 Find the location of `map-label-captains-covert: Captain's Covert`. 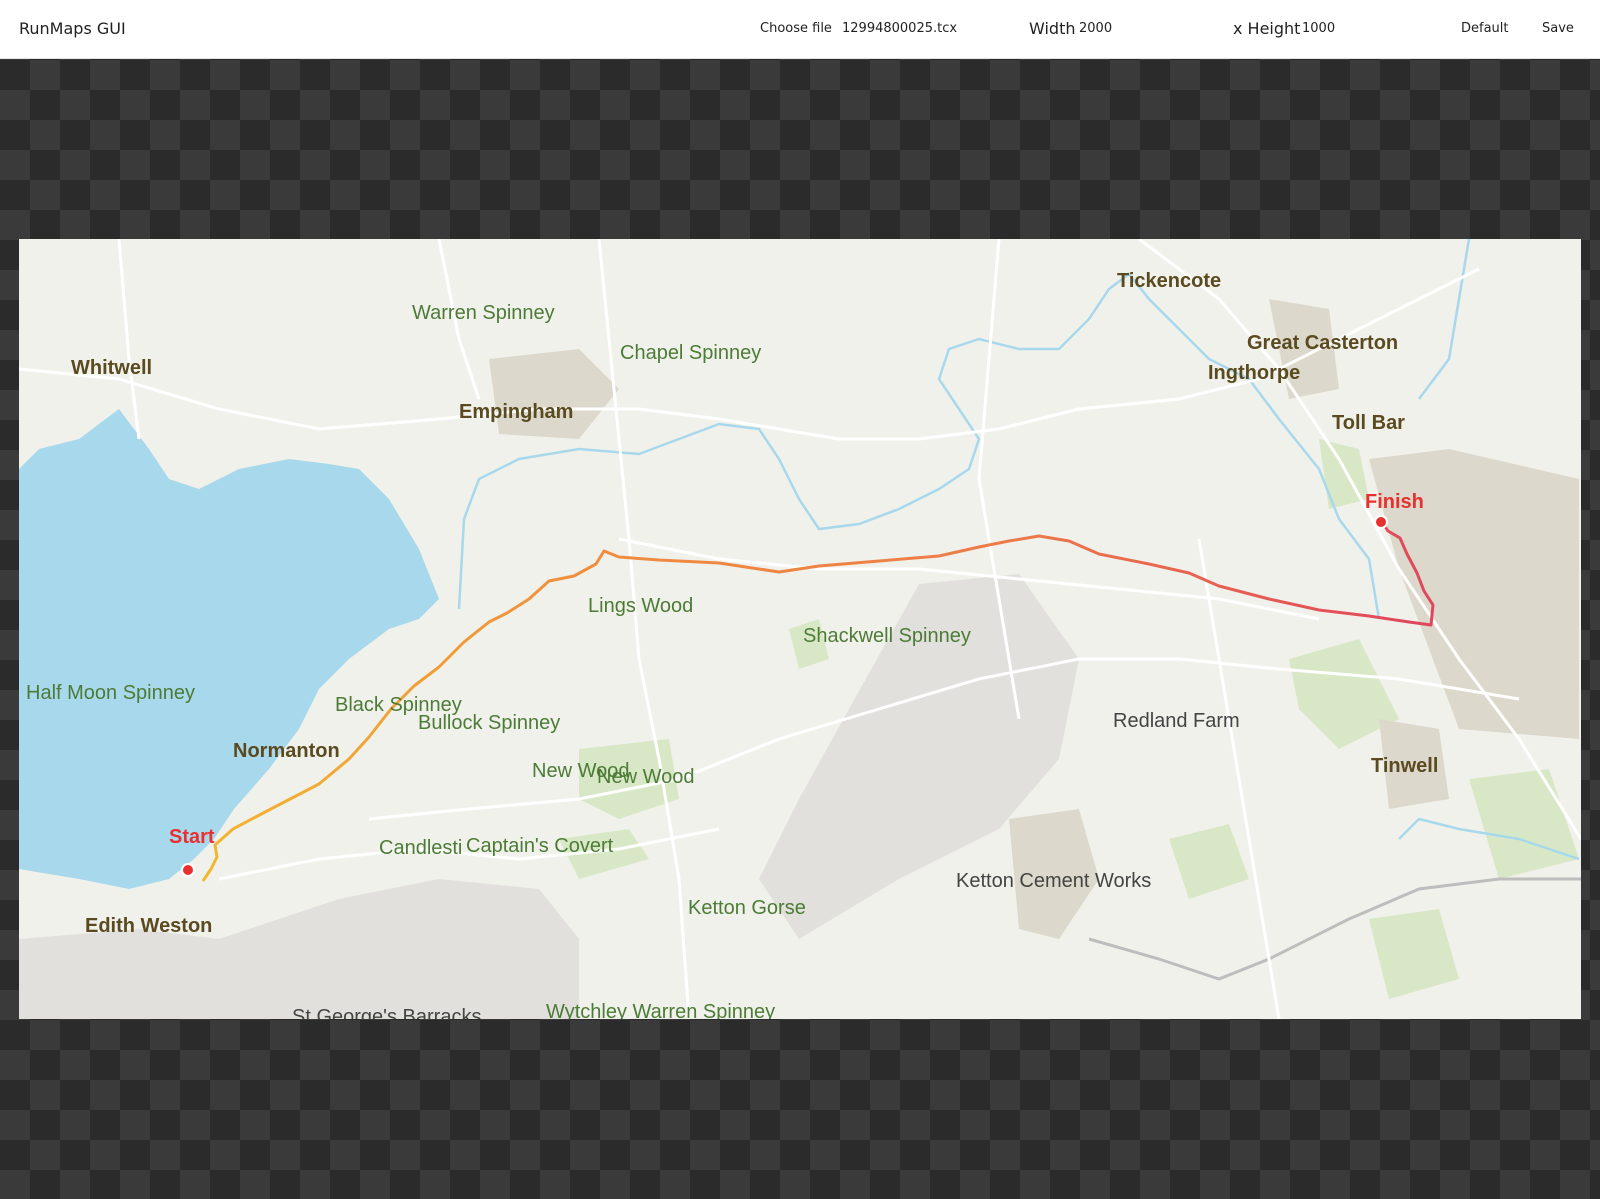

map-label-captains-covert: Captain's Covert is located at coordinates (540, 846).